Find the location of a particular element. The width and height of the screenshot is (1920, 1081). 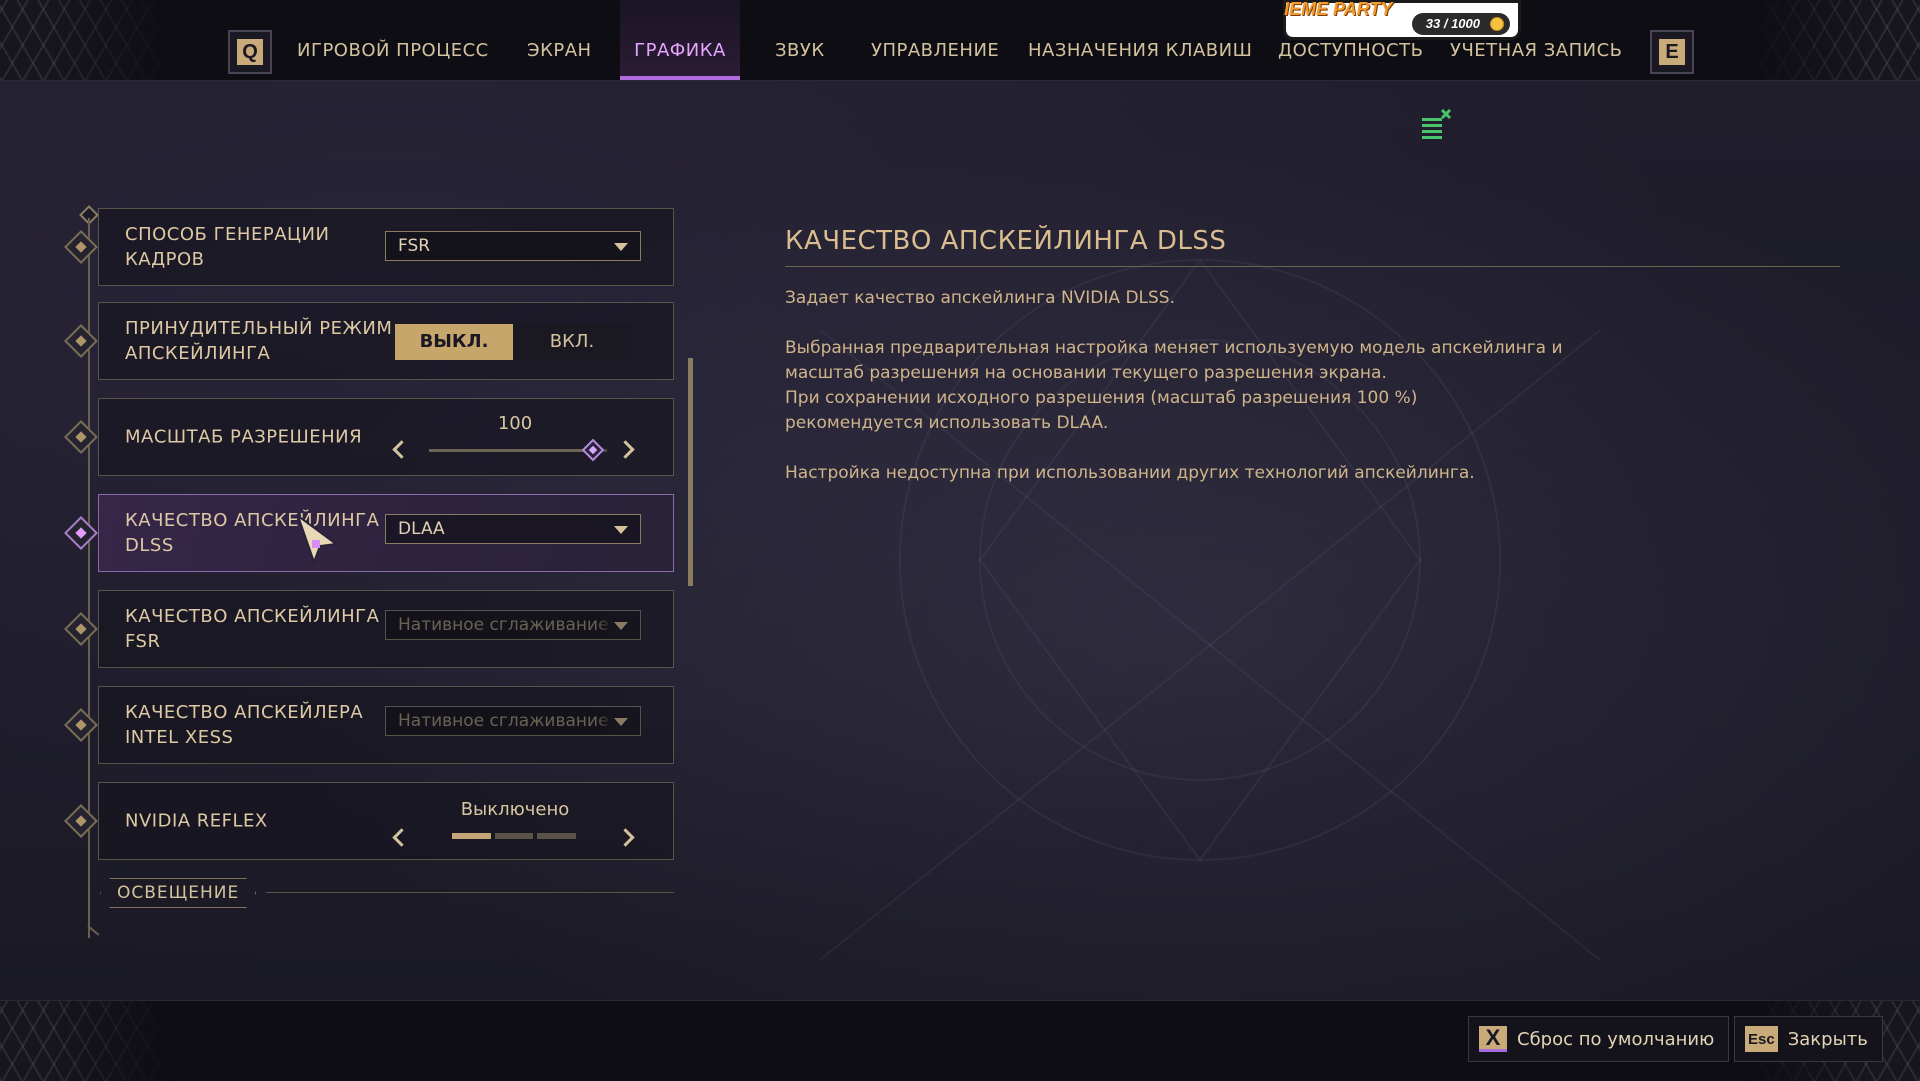

tab-keybindings: НАЗНАЧЕНИЯ КЛАВИШ is located at coordinates (1140, 40).